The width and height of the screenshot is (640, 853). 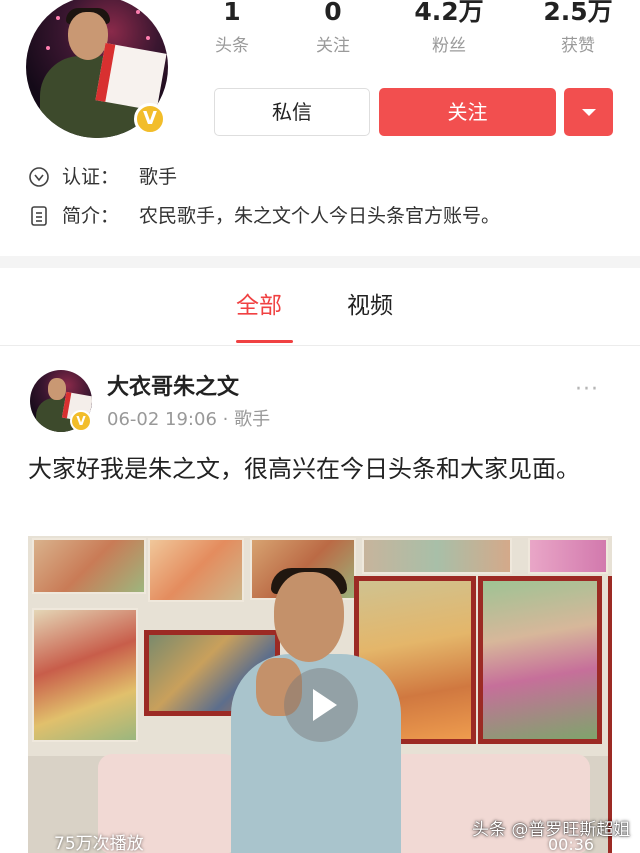 What do you see at coordinates (39, 216) in the screenshot?
I see `document-icon` at bounding box center [39, 216].